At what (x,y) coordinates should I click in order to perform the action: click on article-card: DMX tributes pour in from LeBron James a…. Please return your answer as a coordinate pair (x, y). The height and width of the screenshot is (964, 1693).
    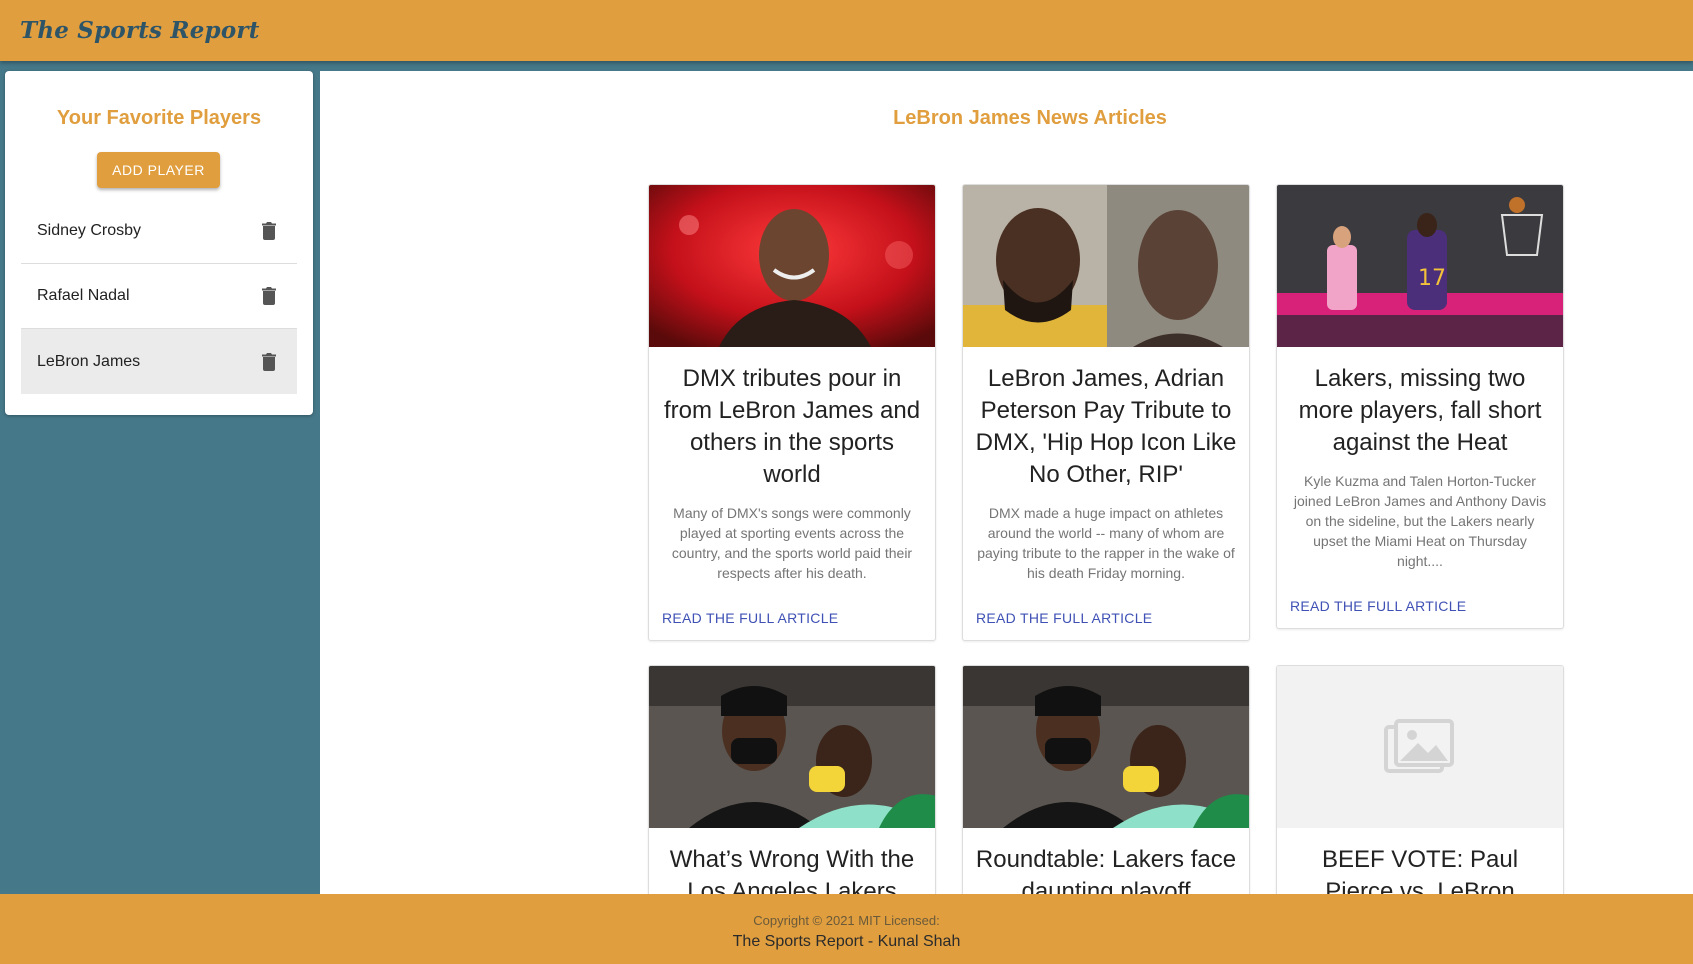
    Looking at the image, I should click on (792, 412).